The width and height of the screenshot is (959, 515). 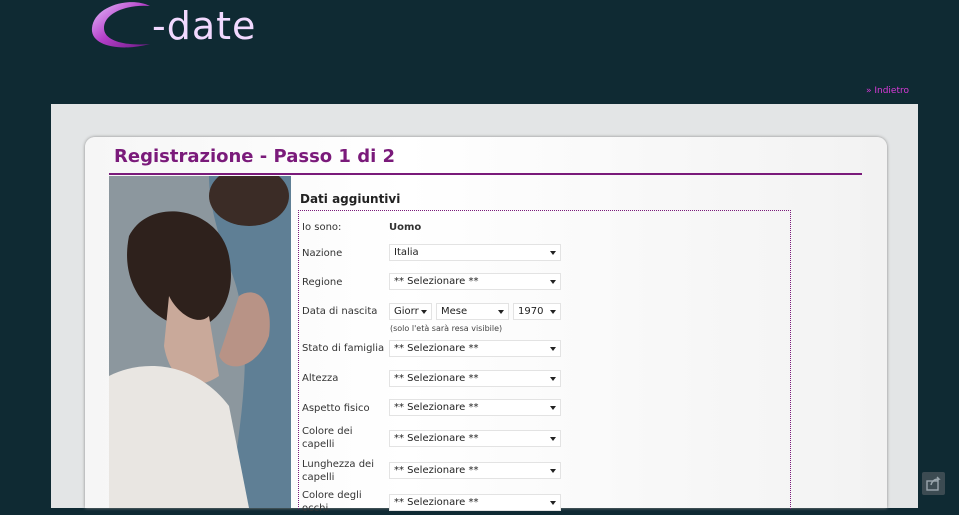 I want to click on hair-color-label-line1: Colore dei, so click(x=327, y=431).